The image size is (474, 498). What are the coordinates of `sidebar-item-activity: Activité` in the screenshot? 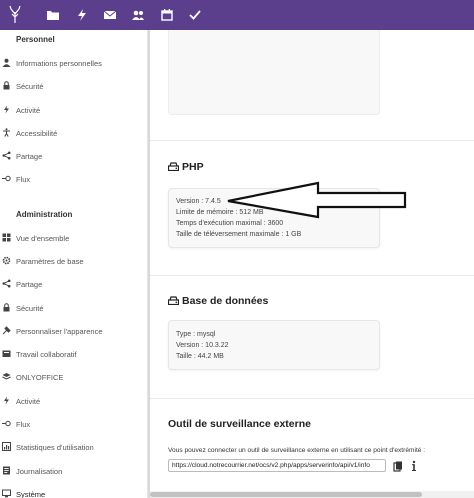 It's located at (73, 110).